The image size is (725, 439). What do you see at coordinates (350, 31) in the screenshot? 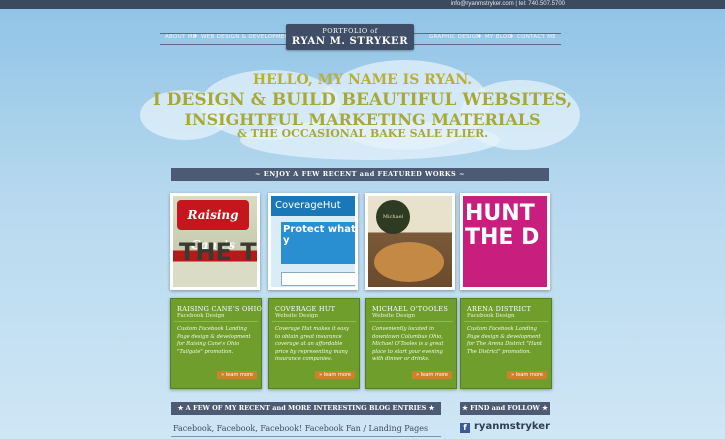
I see `logo-line1: PORTFOLIO of` at bounding box center [350, 31].